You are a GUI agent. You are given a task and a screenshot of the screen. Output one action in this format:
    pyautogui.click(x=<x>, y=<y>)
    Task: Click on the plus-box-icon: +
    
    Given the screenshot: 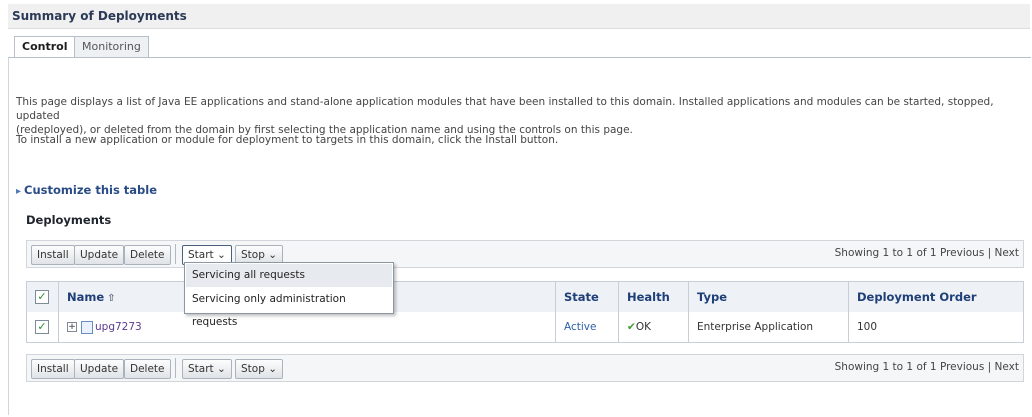 What is the action you would take?
    pyautogui.click(x=72, y=327)
    